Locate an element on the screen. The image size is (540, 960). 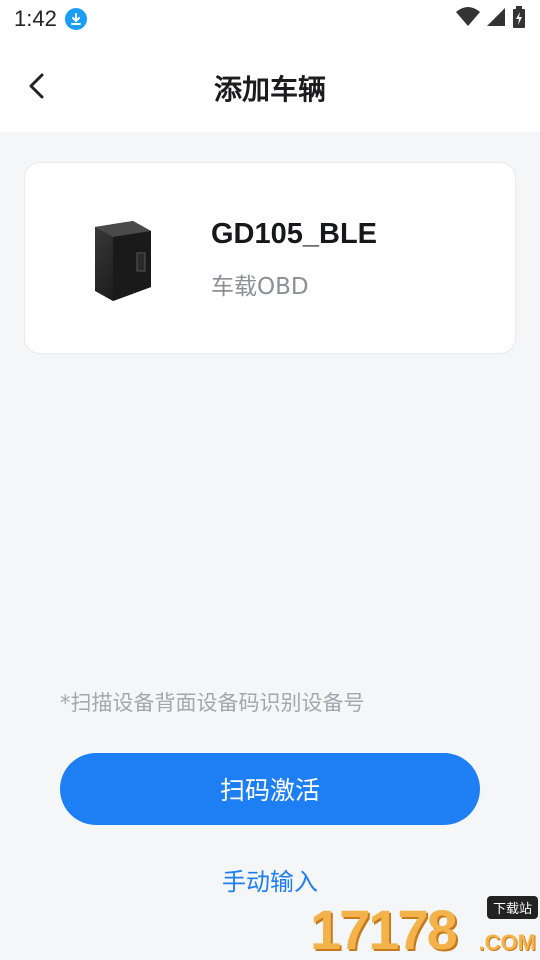
cellular-signal-icon is located at coordinates (496, 19).